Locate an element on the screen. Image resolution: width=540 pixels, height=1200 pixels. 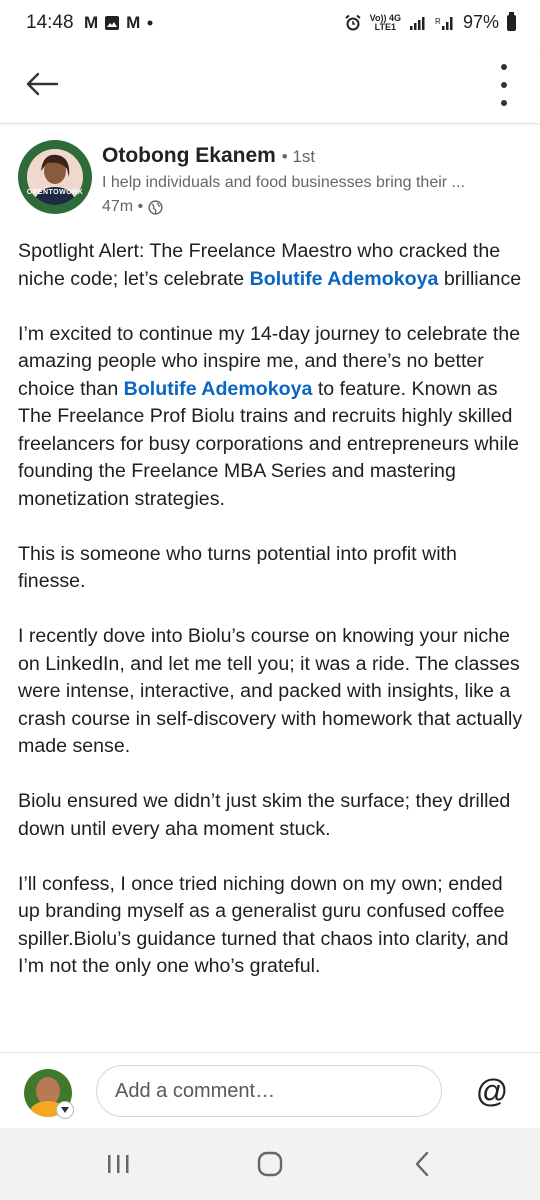
recents-icon is located at coordinates (118, 1164).